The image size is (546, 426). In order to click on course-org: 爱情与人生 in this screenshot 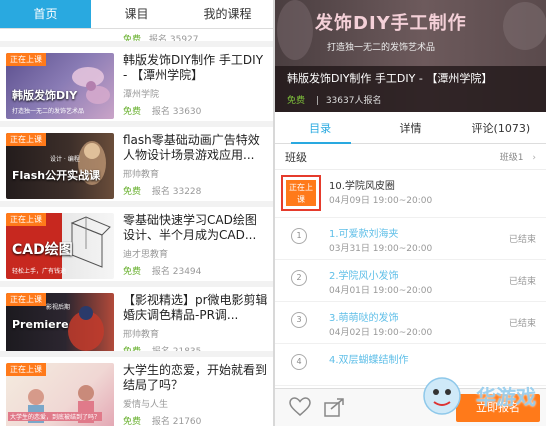, I will do `click(146, 405)`.